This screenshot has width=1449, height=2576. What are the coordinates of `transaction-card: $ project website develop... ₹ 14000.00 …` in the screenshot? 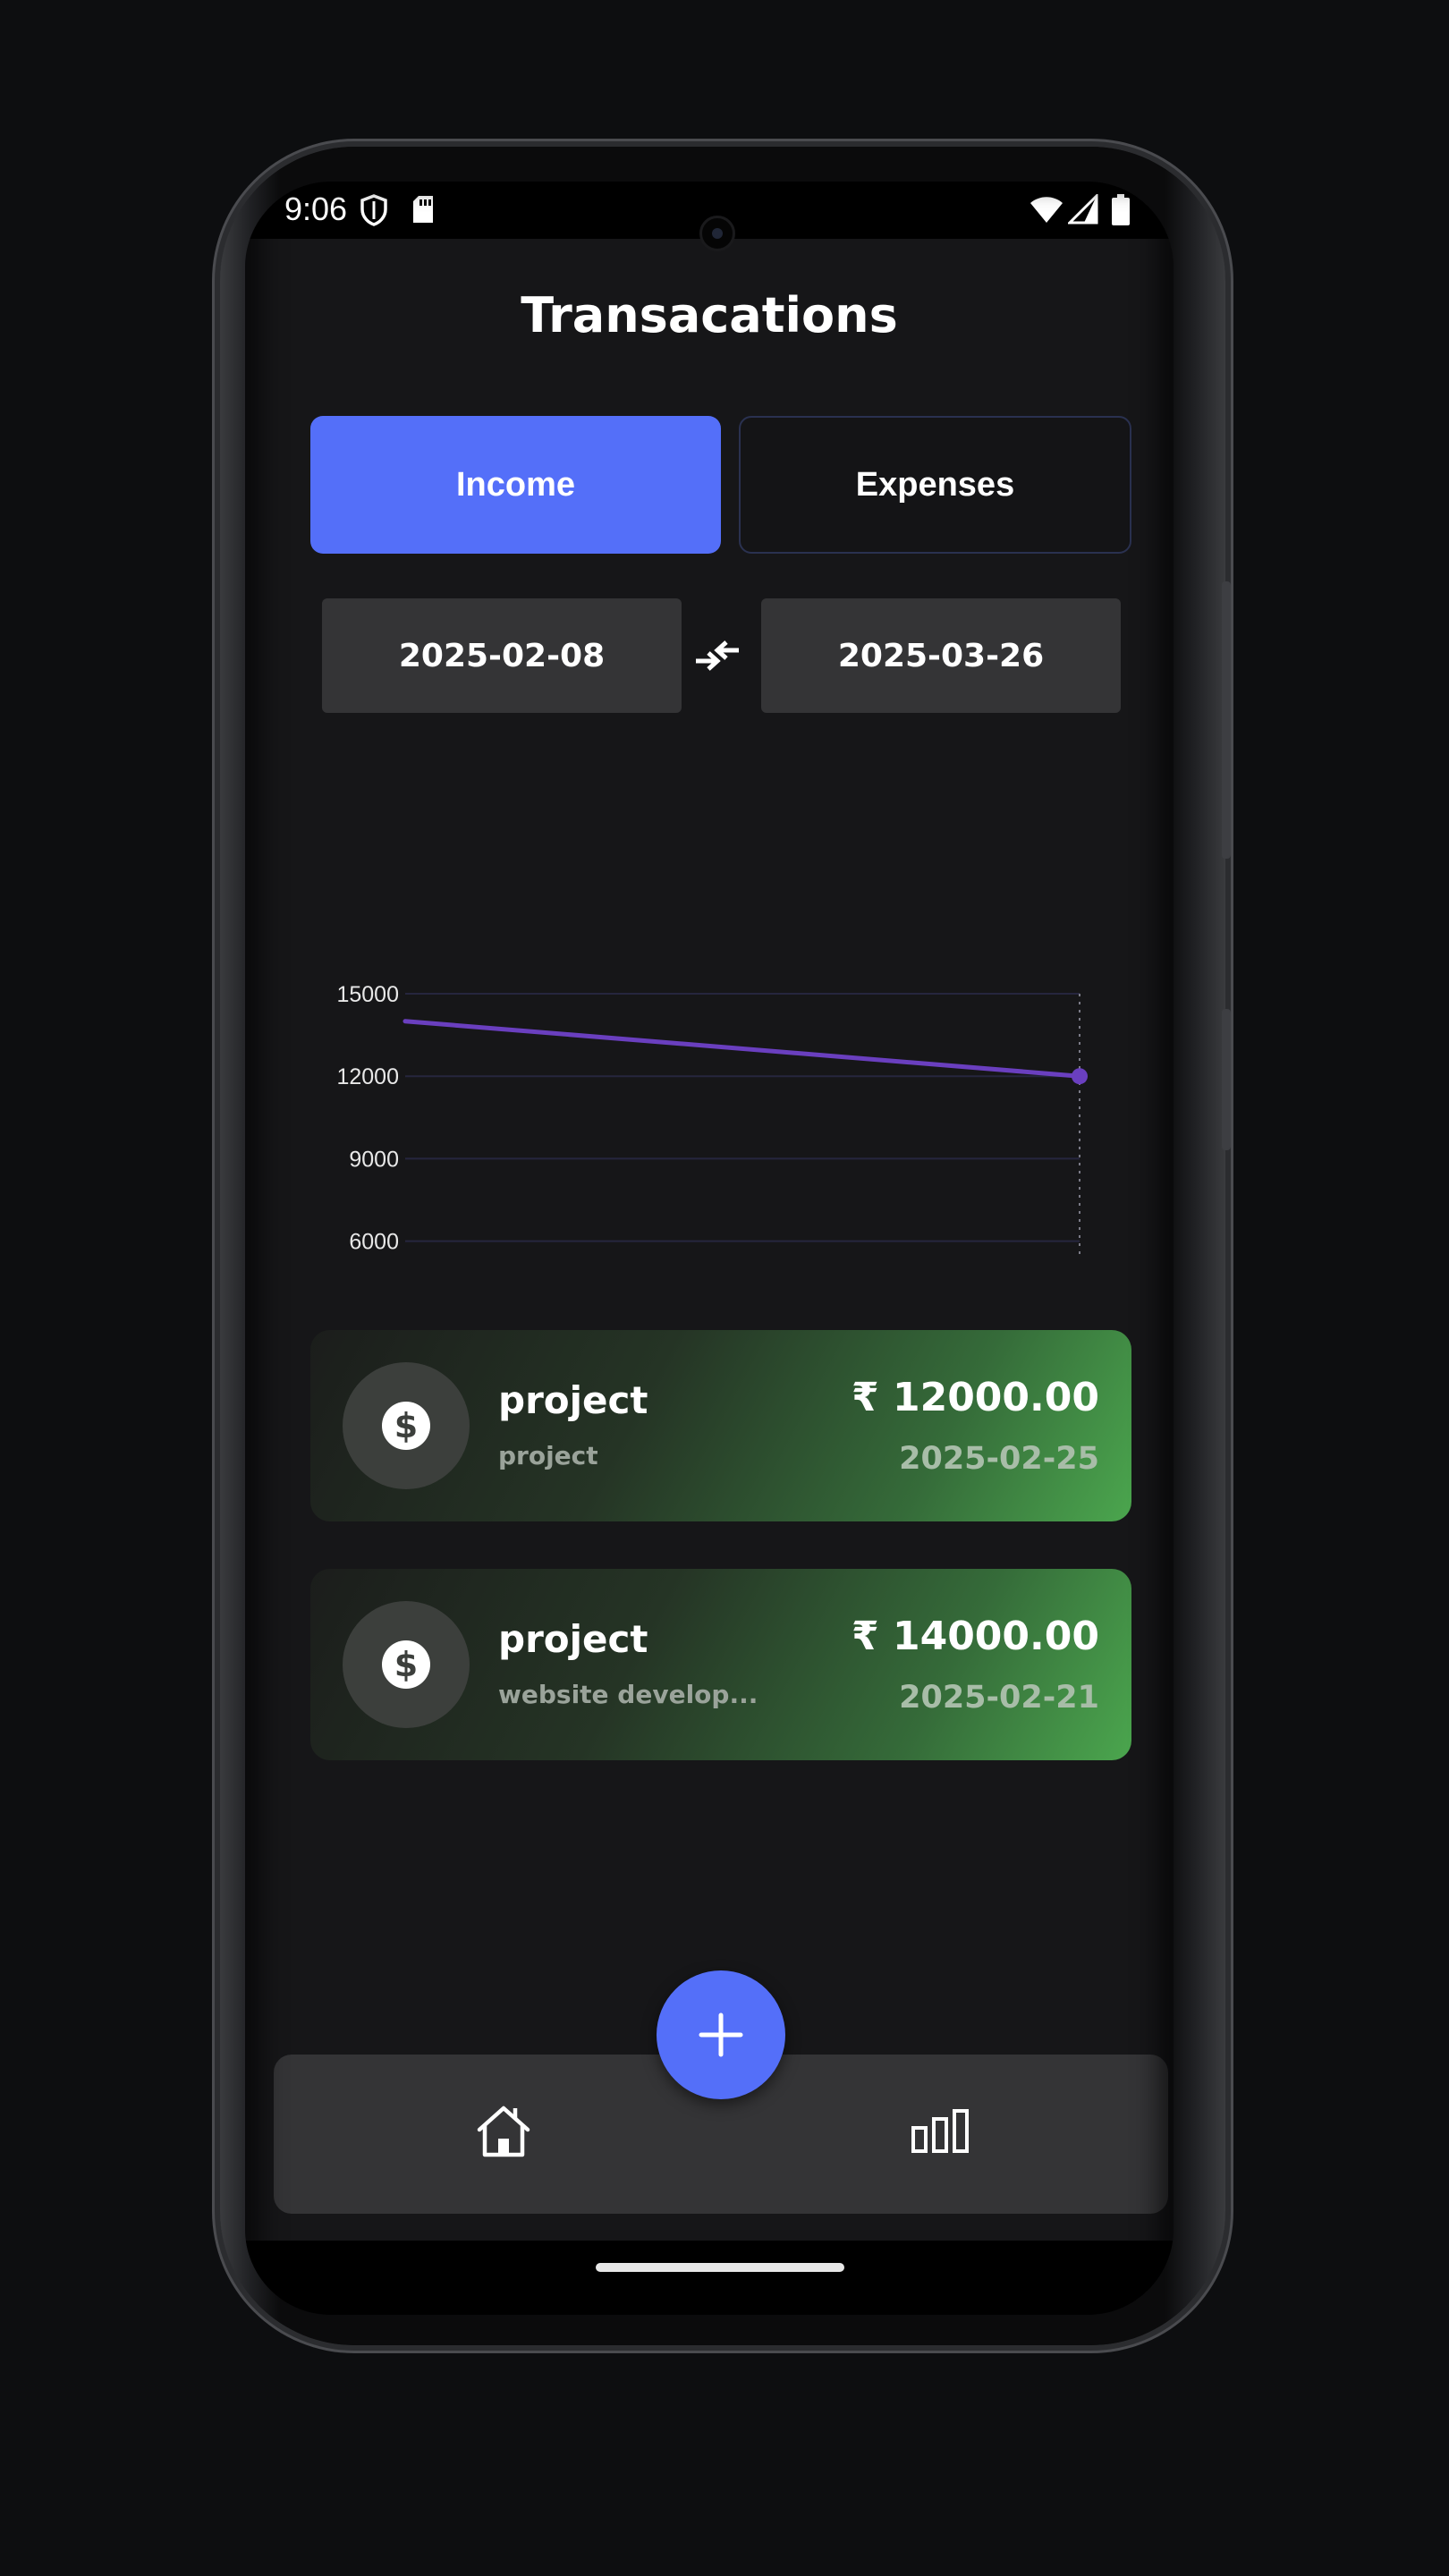 It's located at (720, 1664).